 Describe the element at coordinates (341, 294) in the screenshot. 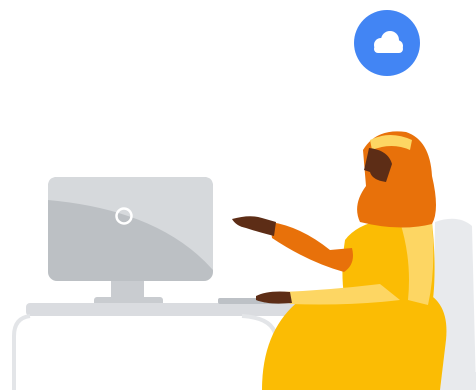

I see `arm-front` at that location.